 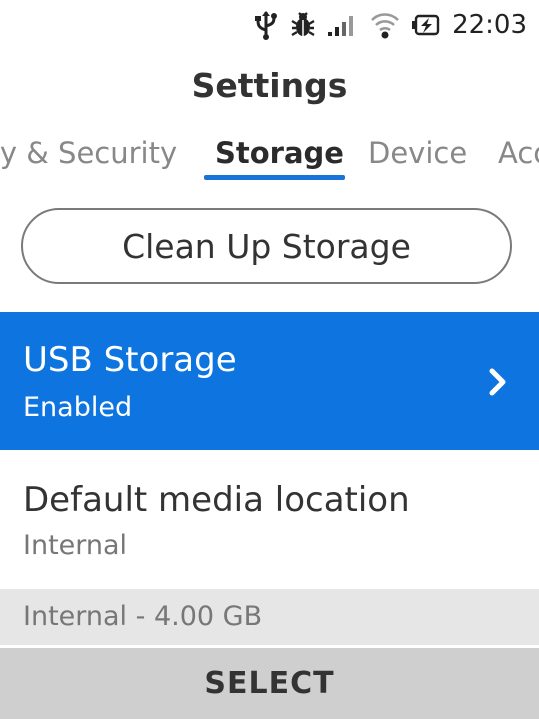 I want to click on tab-storage: Storage, so click(x=279, y=155).